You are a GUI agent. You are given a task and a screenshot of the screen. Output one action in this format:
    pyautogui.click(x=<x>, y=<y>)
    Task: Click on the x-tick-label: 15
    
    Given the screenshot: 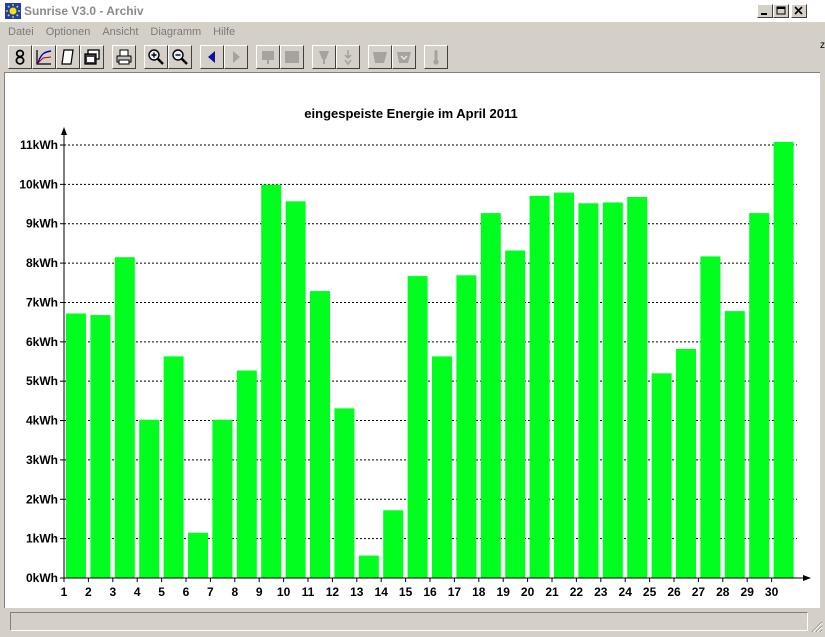 What is the action you would take?
    pyautogui.click(x=406, y=592)
    